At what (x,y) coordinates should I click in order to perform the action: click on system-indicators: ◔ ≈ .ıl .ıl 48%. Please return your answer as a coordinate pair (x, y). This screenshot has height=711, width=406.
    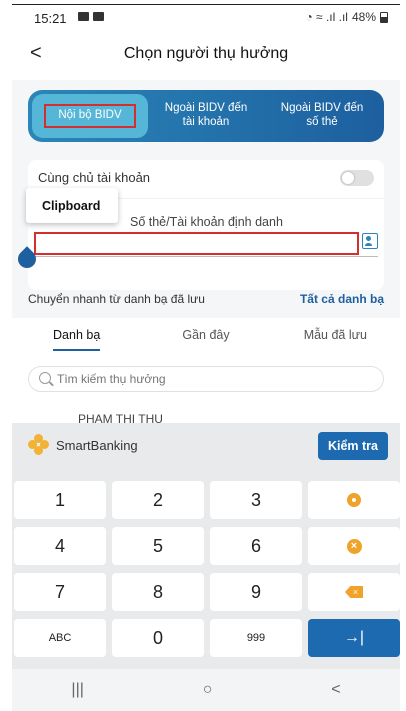
    Looking at the image, I should click on (346, 17).